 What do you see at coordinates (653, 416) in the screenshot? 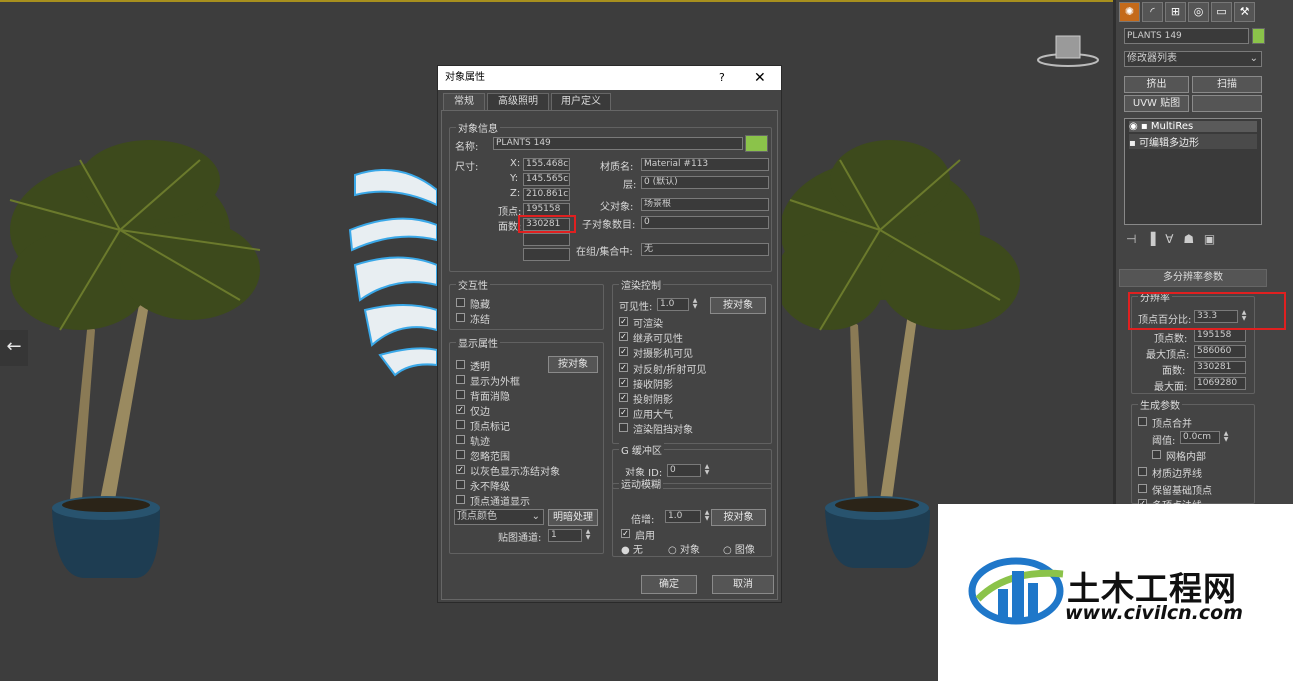
I see `render-checkbox-label: 应用大气` at bounding box center [653, 416].